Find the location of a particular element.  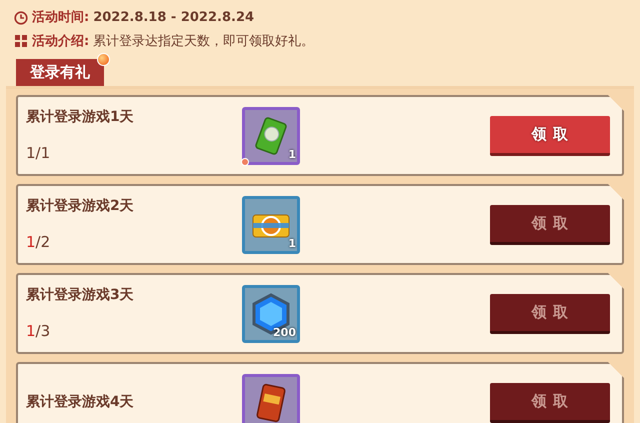

progress-count: 1/3 is located at coordinates (39, 331).